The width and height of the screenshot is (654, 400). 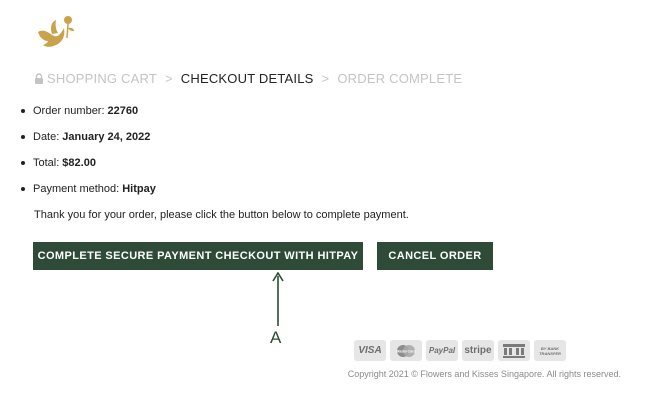 I want to click on annotation-label: A, so click(x=276, y=337).